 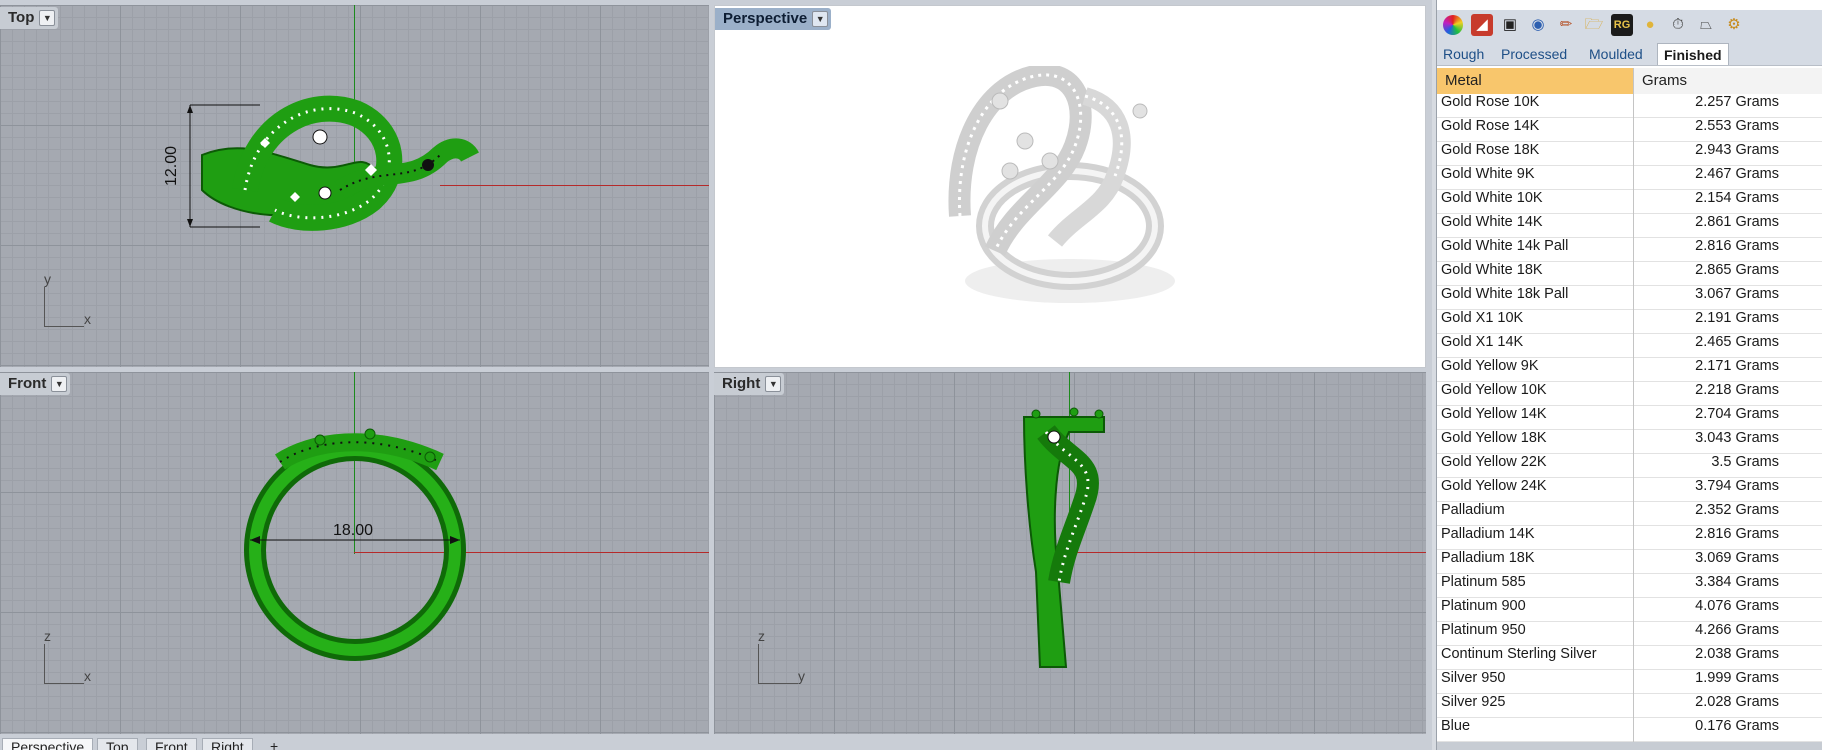 I want to click on table-row: Gold Rose 14K 2.553 Grams, so click(x=1629, y=130).